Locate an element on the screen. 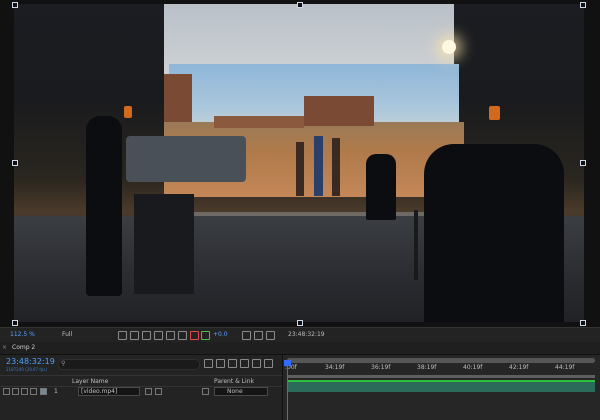  studio-light is located at coordinates (449, 47).